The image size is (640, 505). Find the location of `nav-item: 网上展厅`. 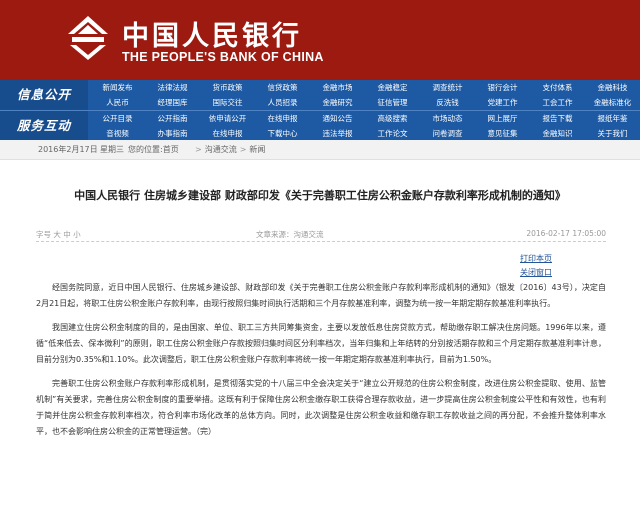

nav-item: 网上展厅 is located at coordinates (502, 118).